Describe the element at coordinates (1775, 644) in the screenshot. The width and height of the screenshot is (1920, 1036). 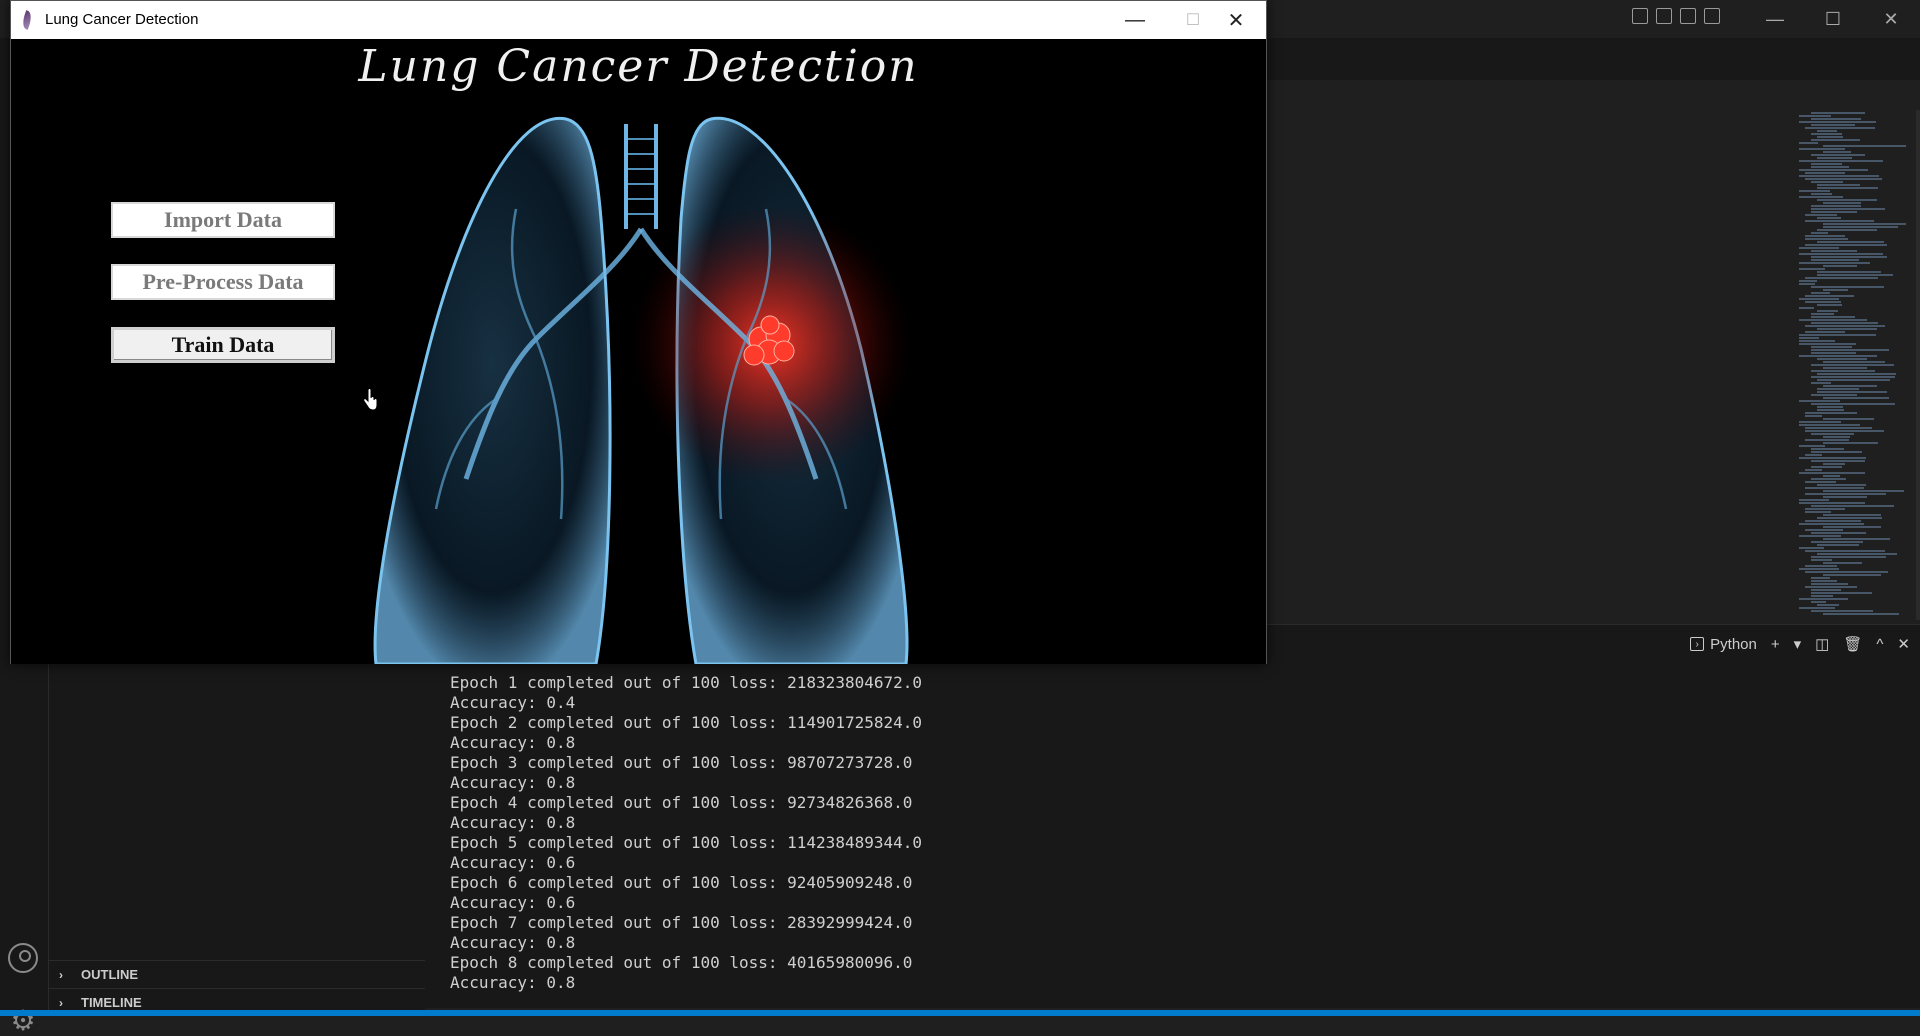
I see `new-terminal-icon: +` at that location.